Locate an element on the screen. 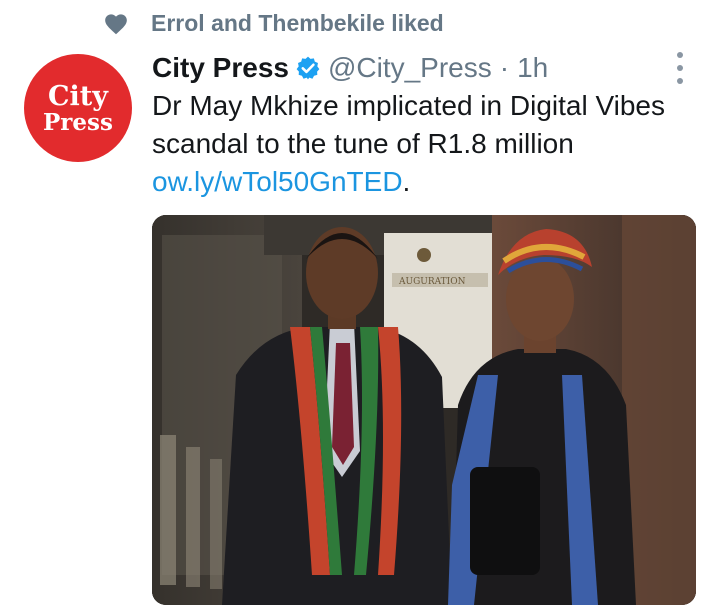 This screenshot has height=611, width=720. tweet-timestamp: 1h is located at coordinates (532, 68).